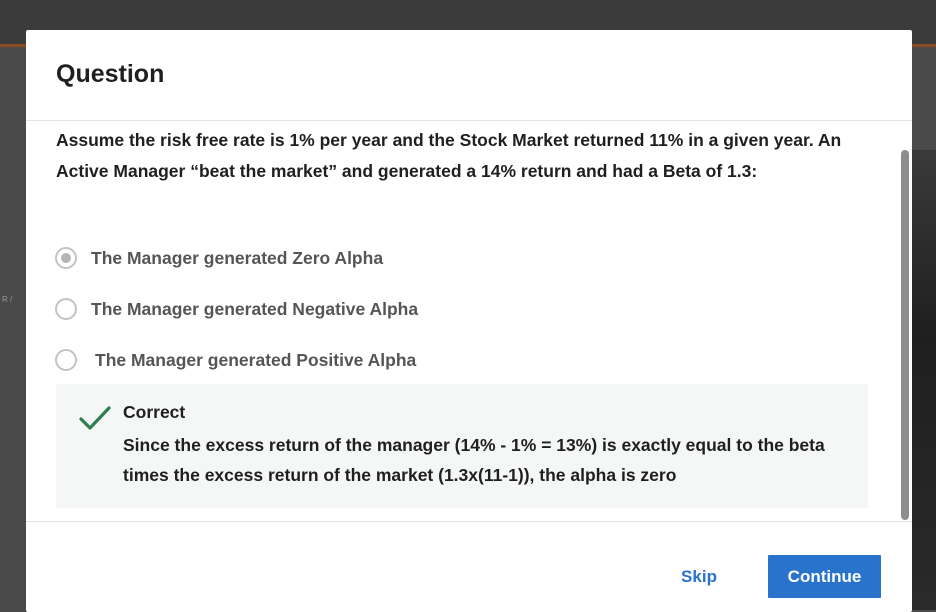 The width and height of the screenshot is (936, 612). I want to click on answer-option-label: The Manager generated Zero Alpha, so click(237, 257).